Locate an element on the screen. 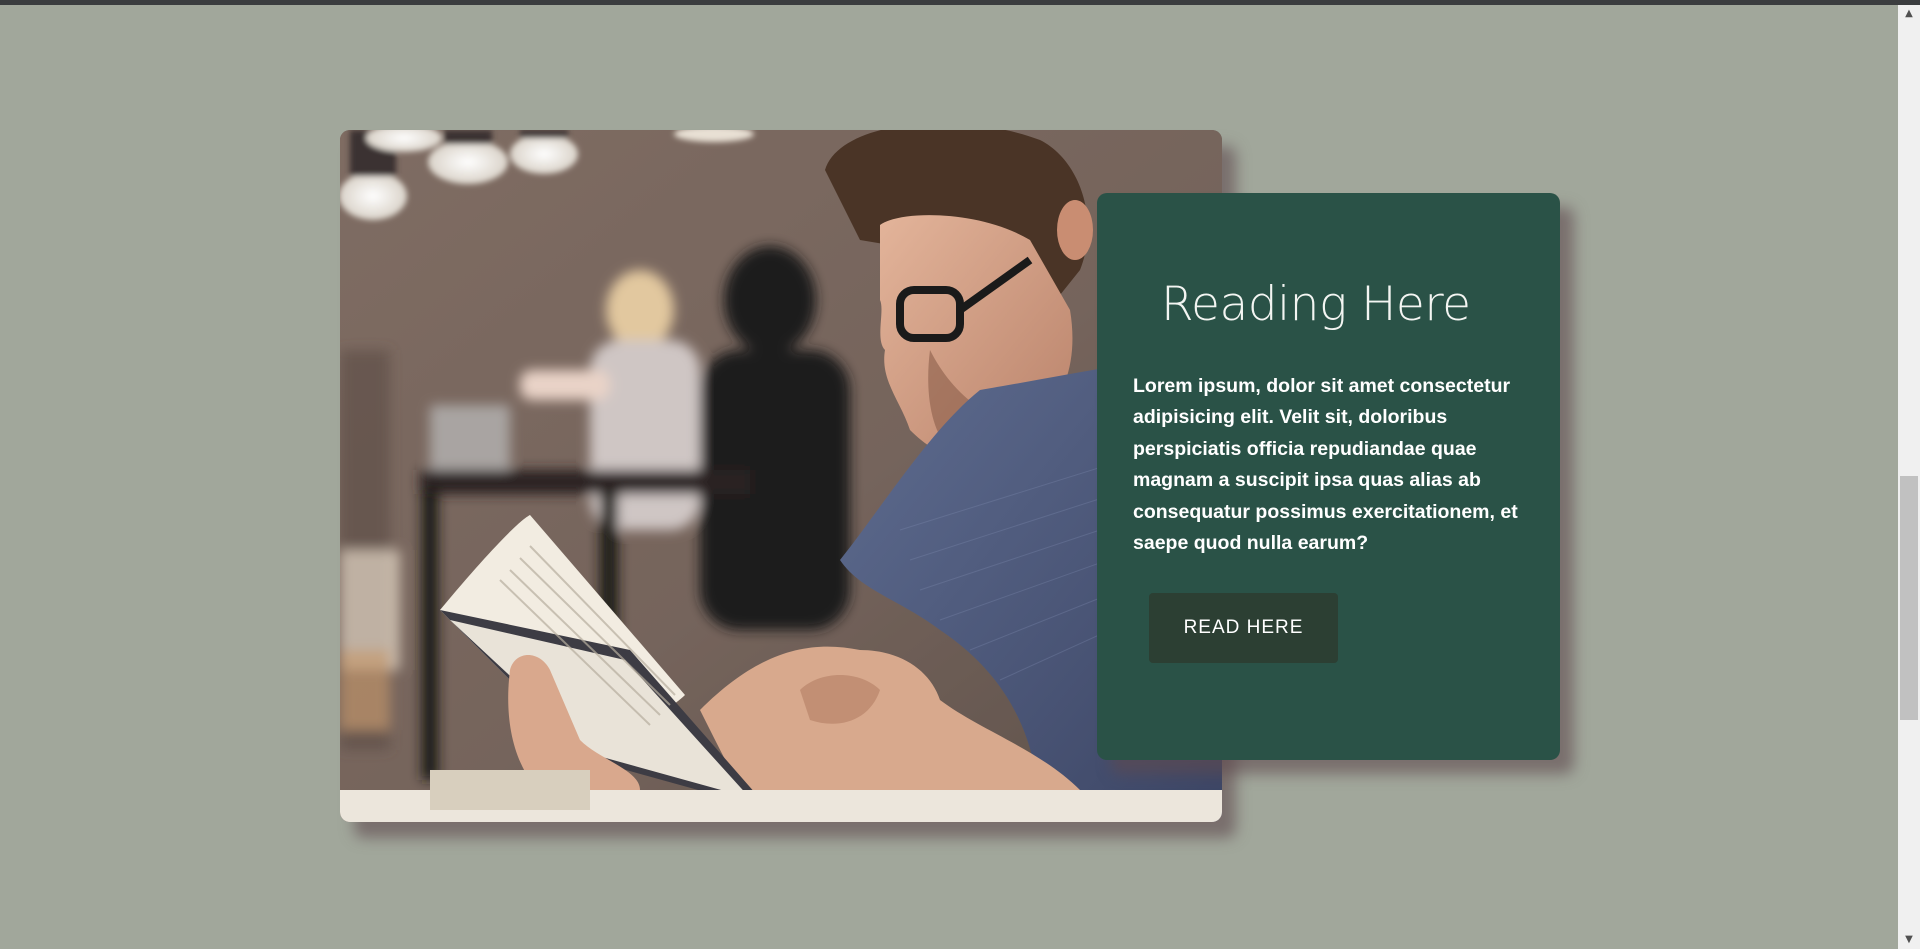  vertical-scrollbar: ▲ ▼ is located at coordinates (1909, 477).